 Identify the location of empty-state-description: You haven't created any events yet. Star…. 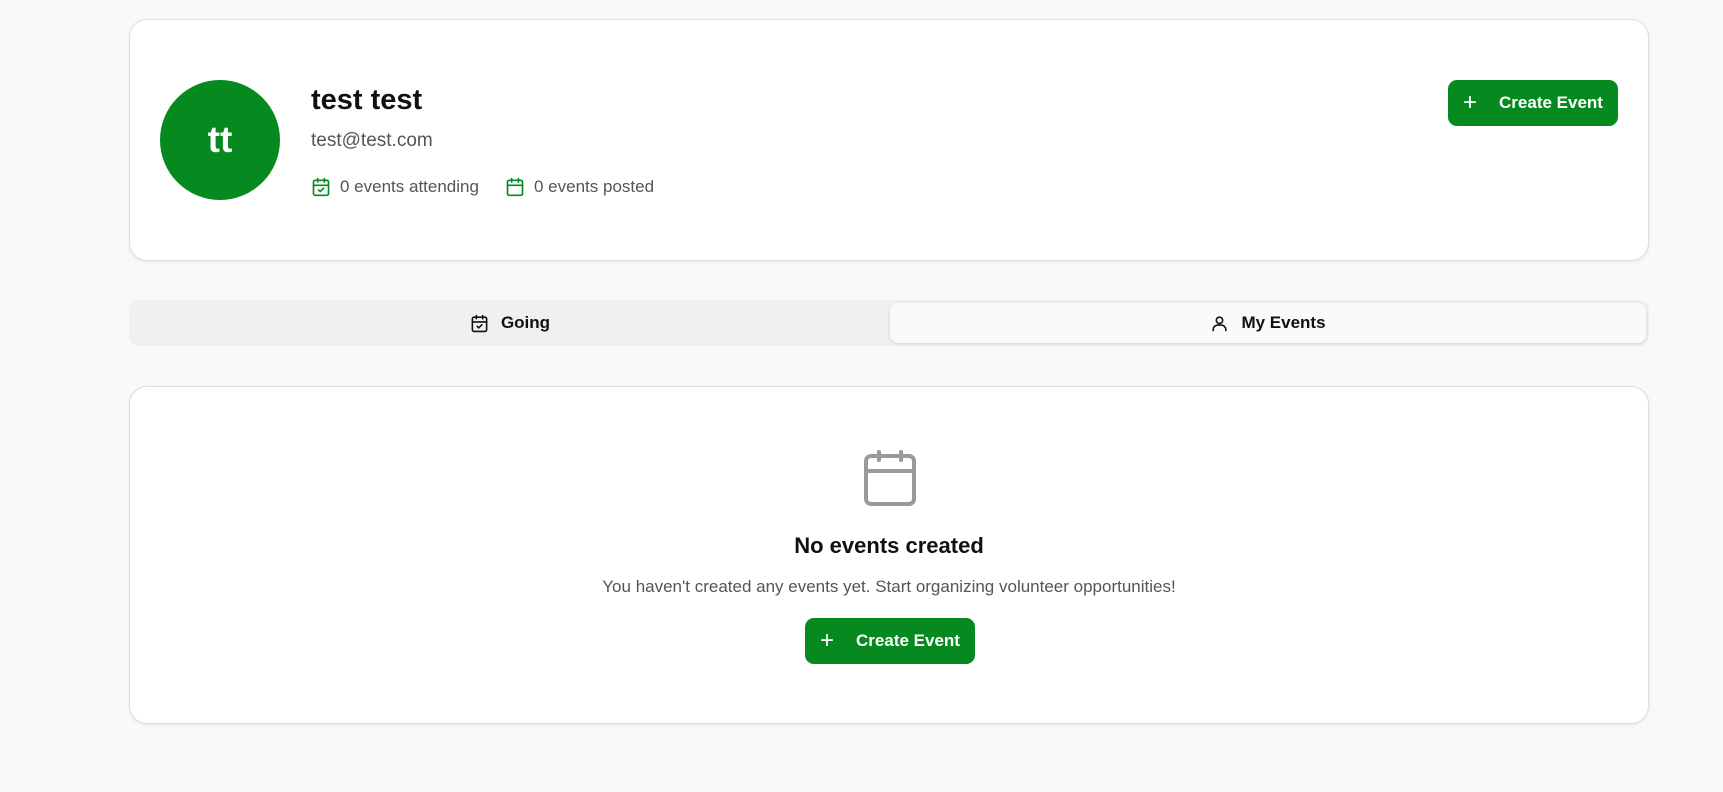
(889, 586).